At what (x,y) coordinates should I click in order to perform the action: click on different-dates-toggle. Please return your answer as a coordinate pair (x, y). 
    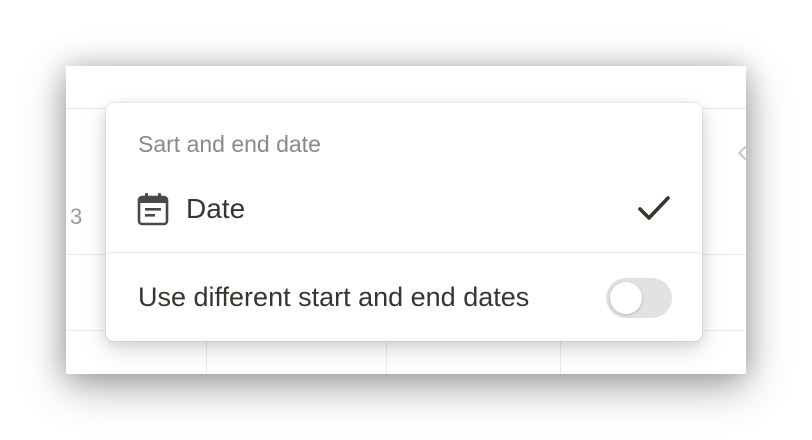
    Looking at the image, I should click on (639, 298).